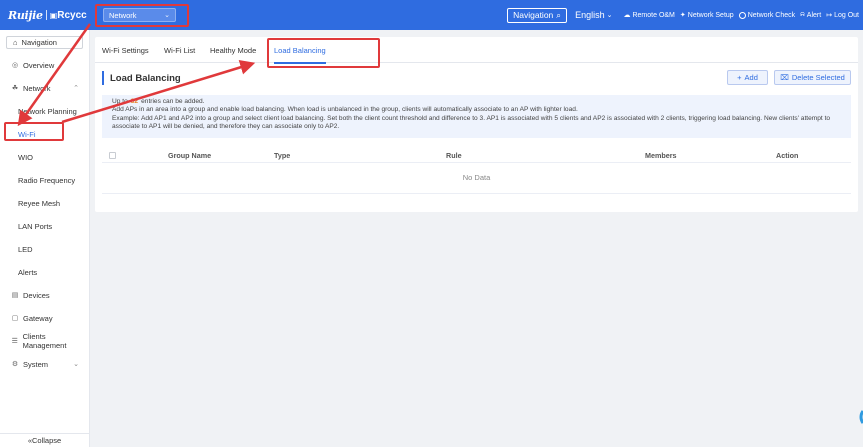 Image resolution: width=863 pixels, height=447 pixels. I want to click on info-suffix: entries can be added., so click(173, 101).